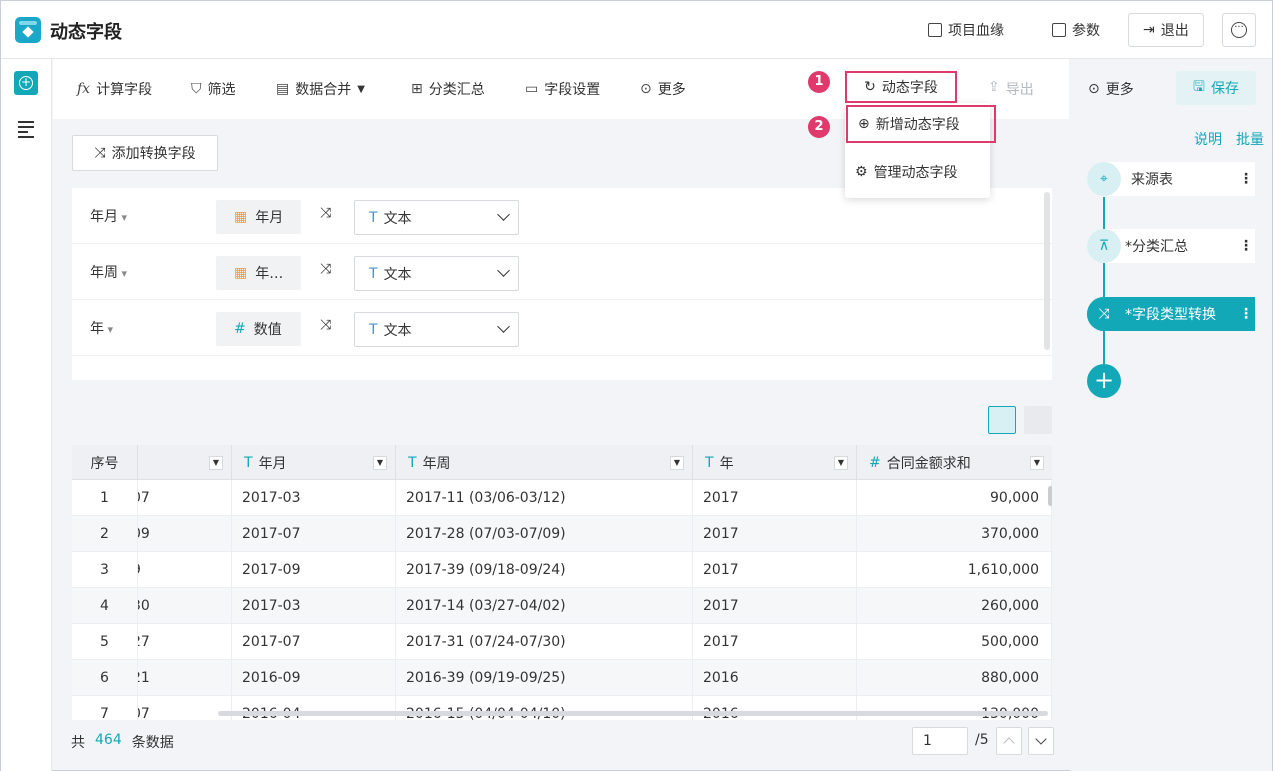 Image resolution: width=1273 pixels, height=771 pixels. I want to click on column-header: T 年 ▼, so click(775, 462).